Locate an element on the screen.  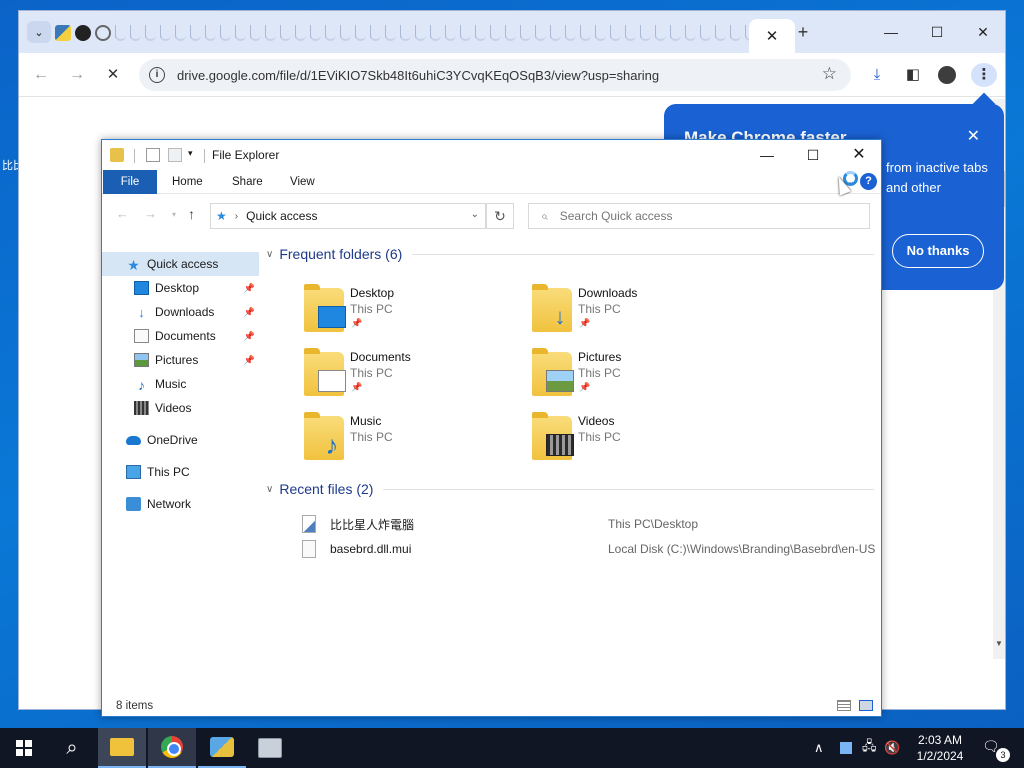
details-view-icon is located at coordinates (844, 705).